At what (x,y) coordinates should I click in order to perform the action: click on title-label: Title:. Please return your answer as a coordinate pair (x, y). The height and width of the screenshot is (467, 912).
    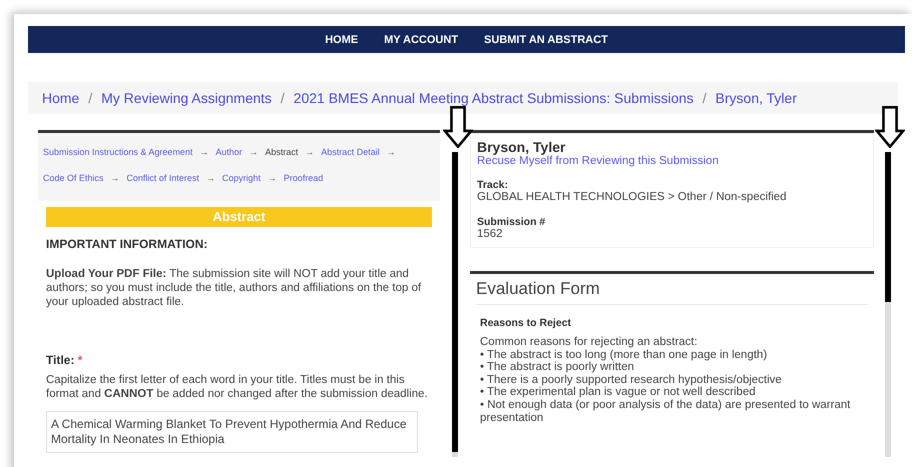
    Looking at the image, I should click on (60, 360).